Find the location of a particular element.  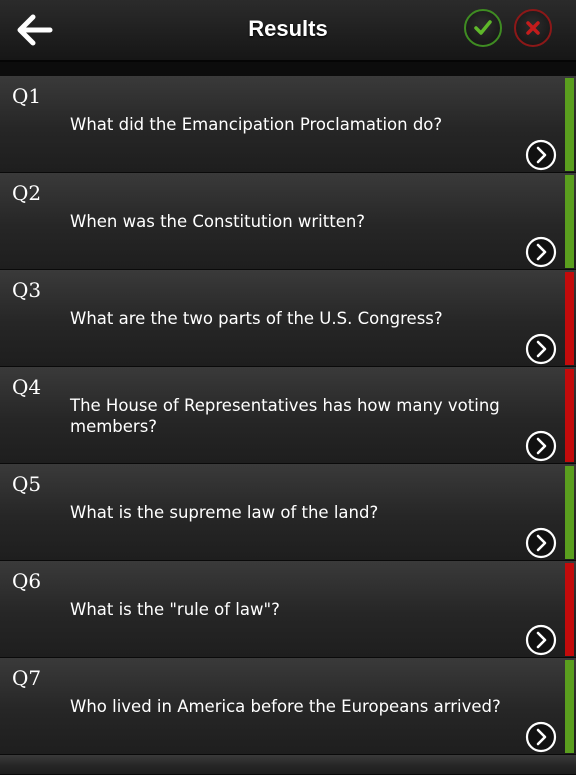

question-row-6: Q6 What is the "rule of law"? is located at coordinates (288, 609).